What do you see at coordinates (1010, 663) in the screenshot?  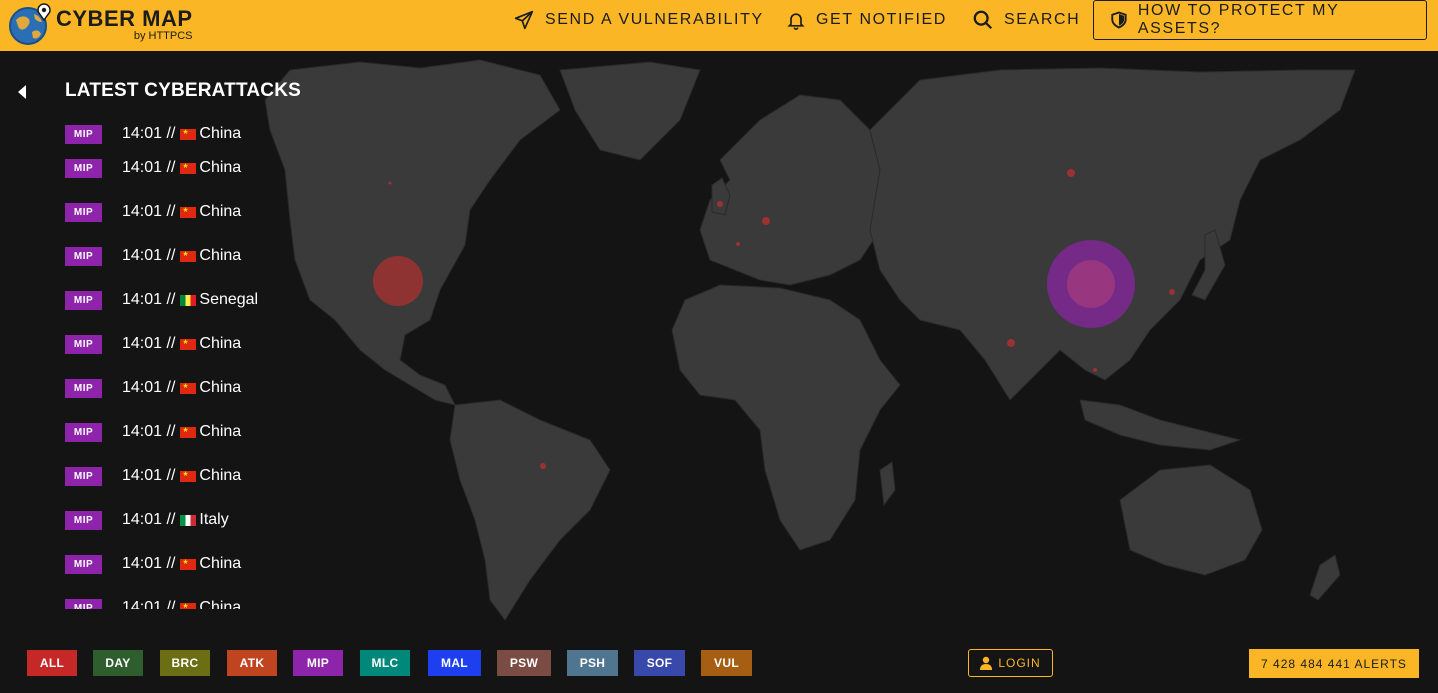 I see `login-button: LOGIN` at bounding box center [1010, 663].